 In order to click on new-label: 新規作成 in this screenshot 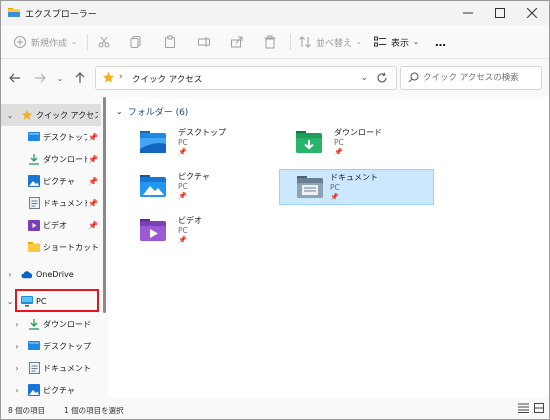, I will do `click(49, 43)`.